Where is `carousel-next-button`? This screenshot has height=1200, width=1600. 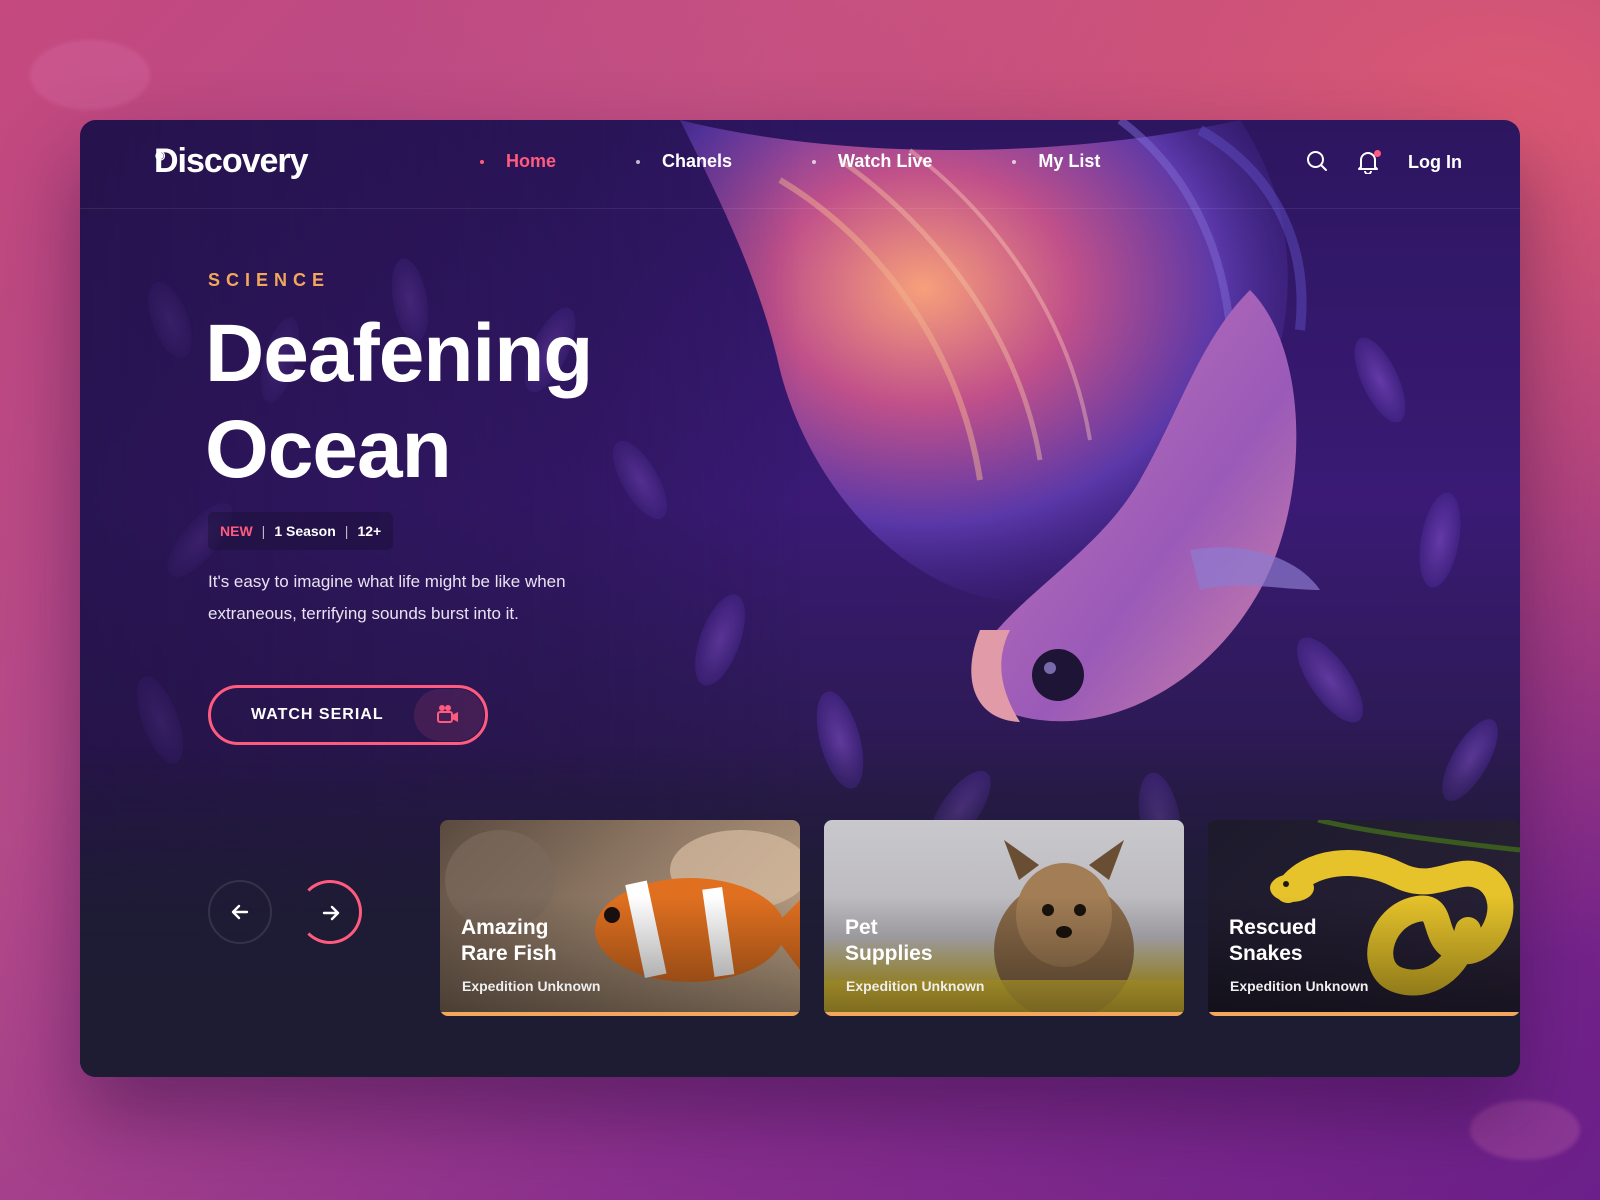
carousel-next-button is located at coordinates (330, 912).